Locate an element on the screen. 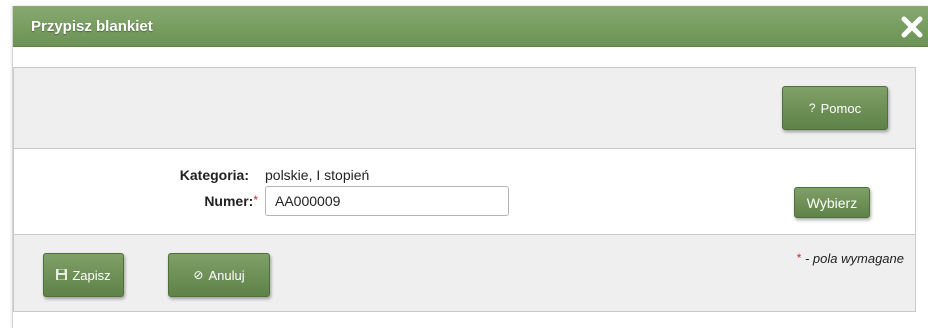 The height and width of the screenshot is (328, 928). save-button: Zapisz is located at coordinates (83, 275).